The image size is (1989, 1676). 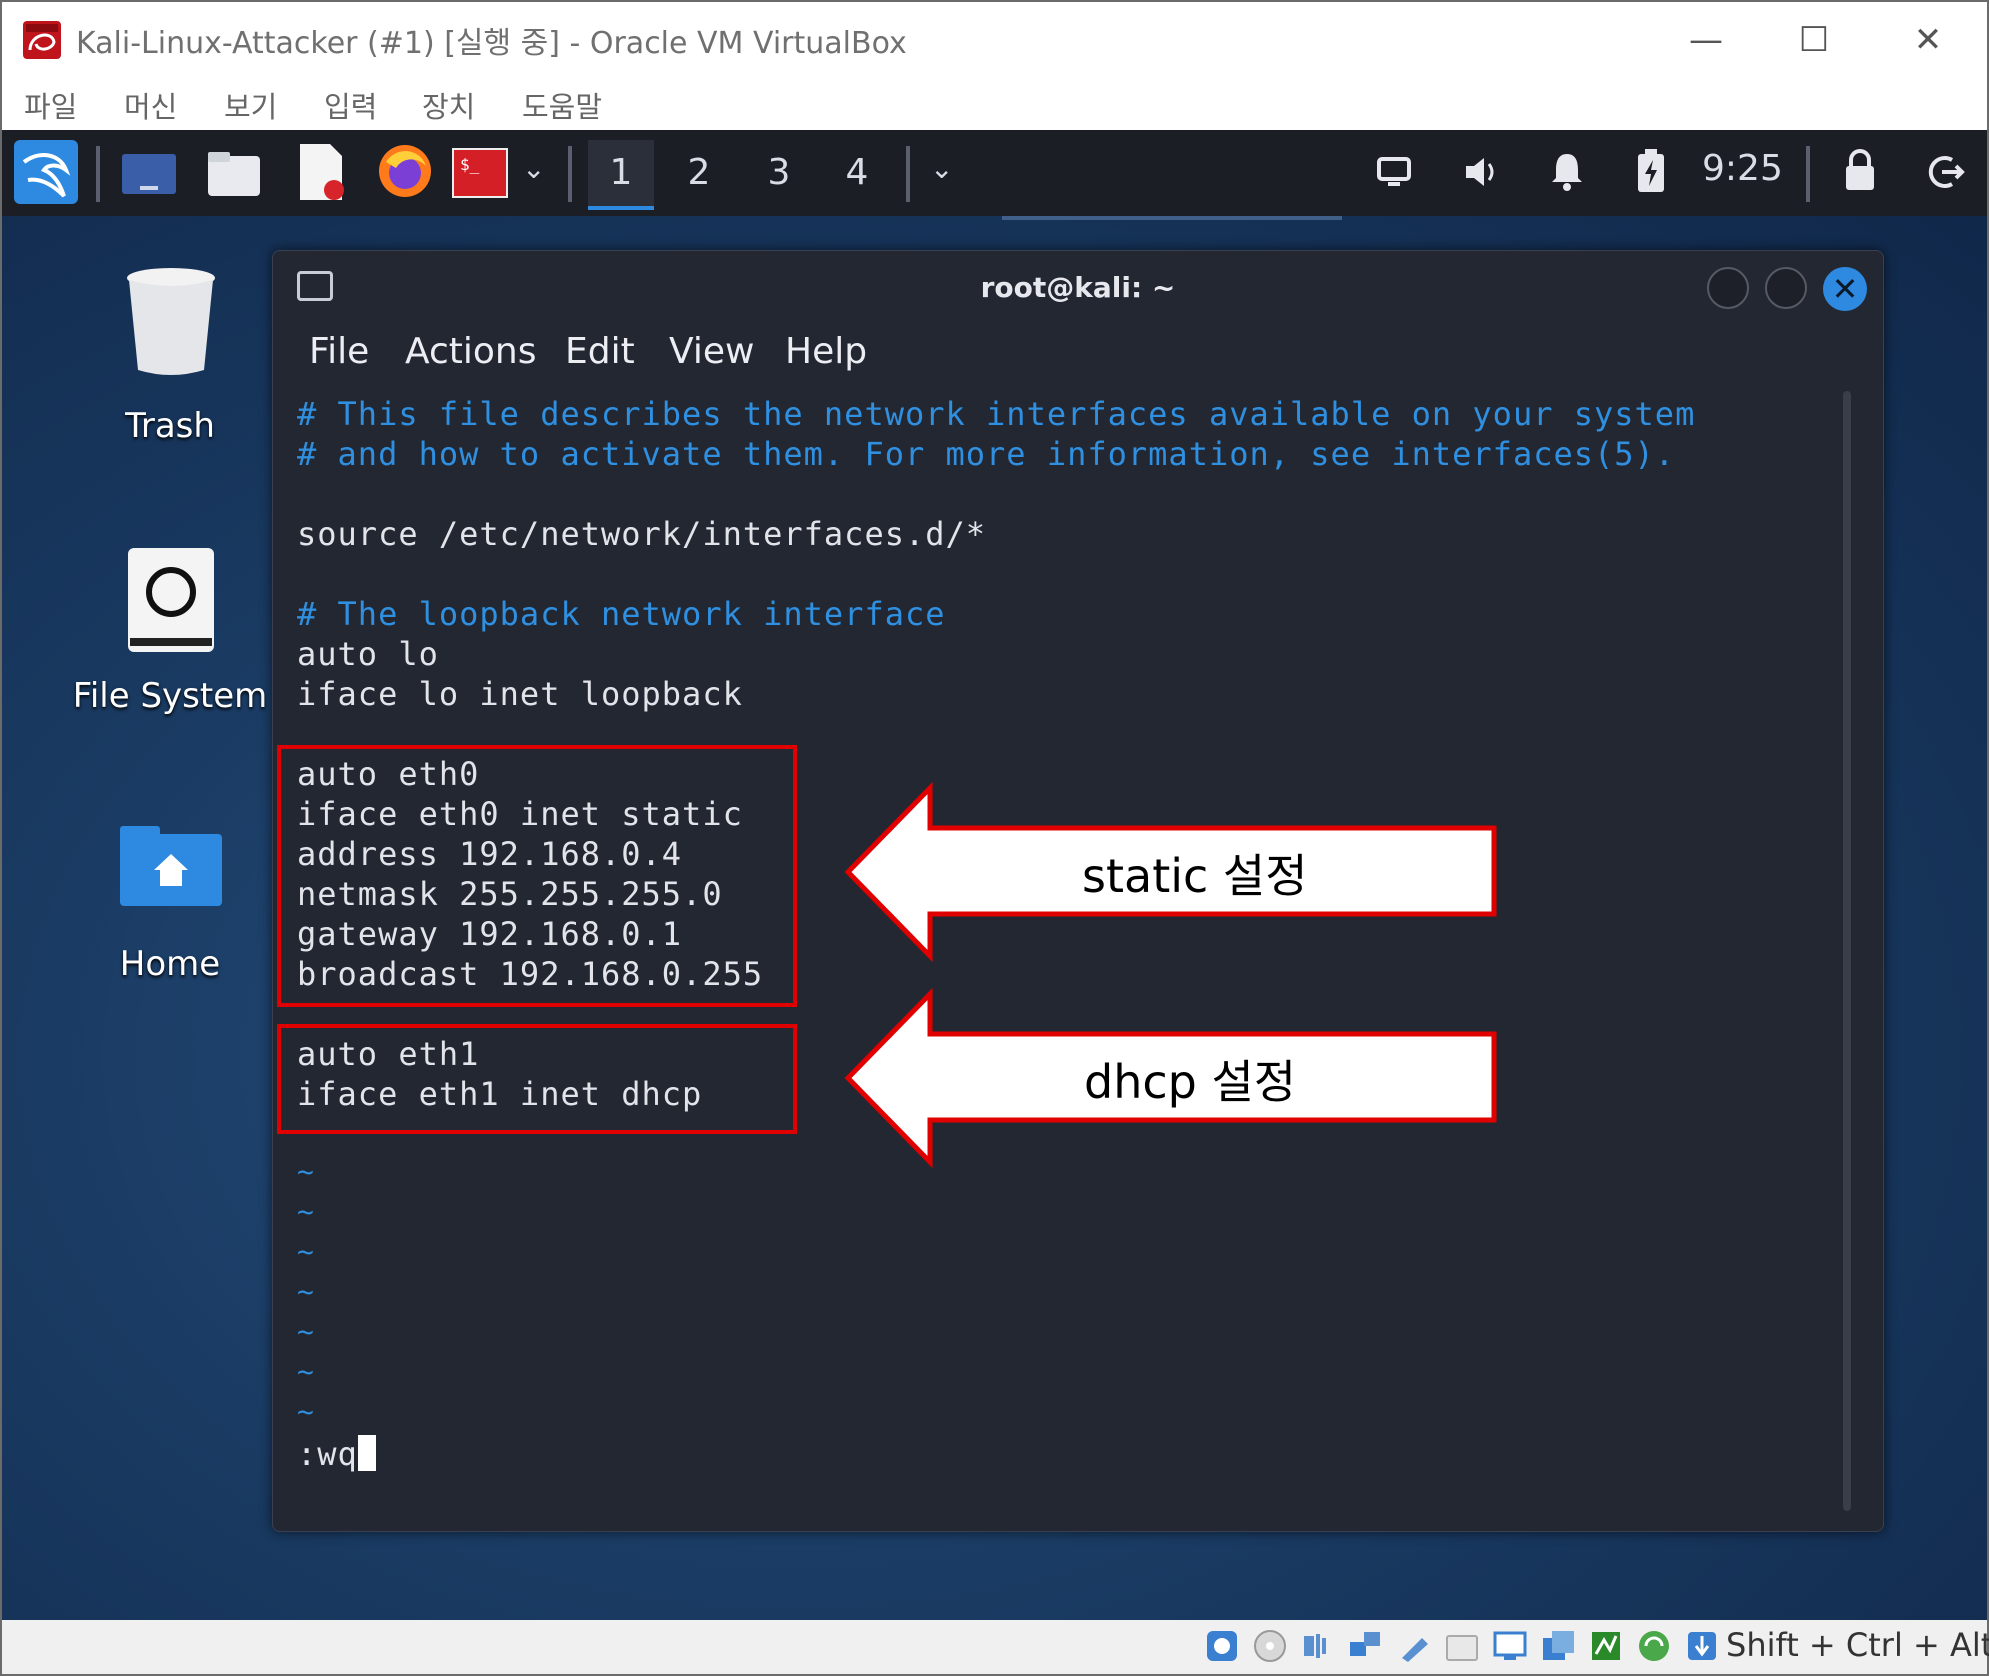 I want to click on terminal-launcher-icon: $_, so click(x=480, y=173).